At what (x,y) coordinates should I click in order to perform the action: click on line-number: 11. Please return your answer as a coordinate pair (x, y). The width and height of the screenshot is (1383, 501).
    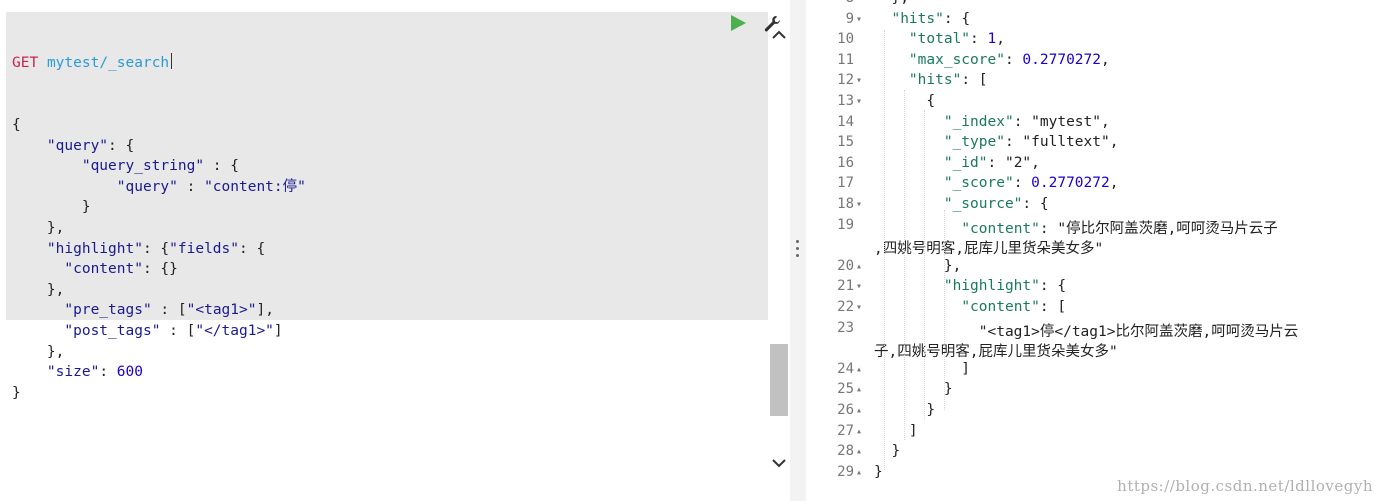
    Looking at the image, I should click on (845, 59).